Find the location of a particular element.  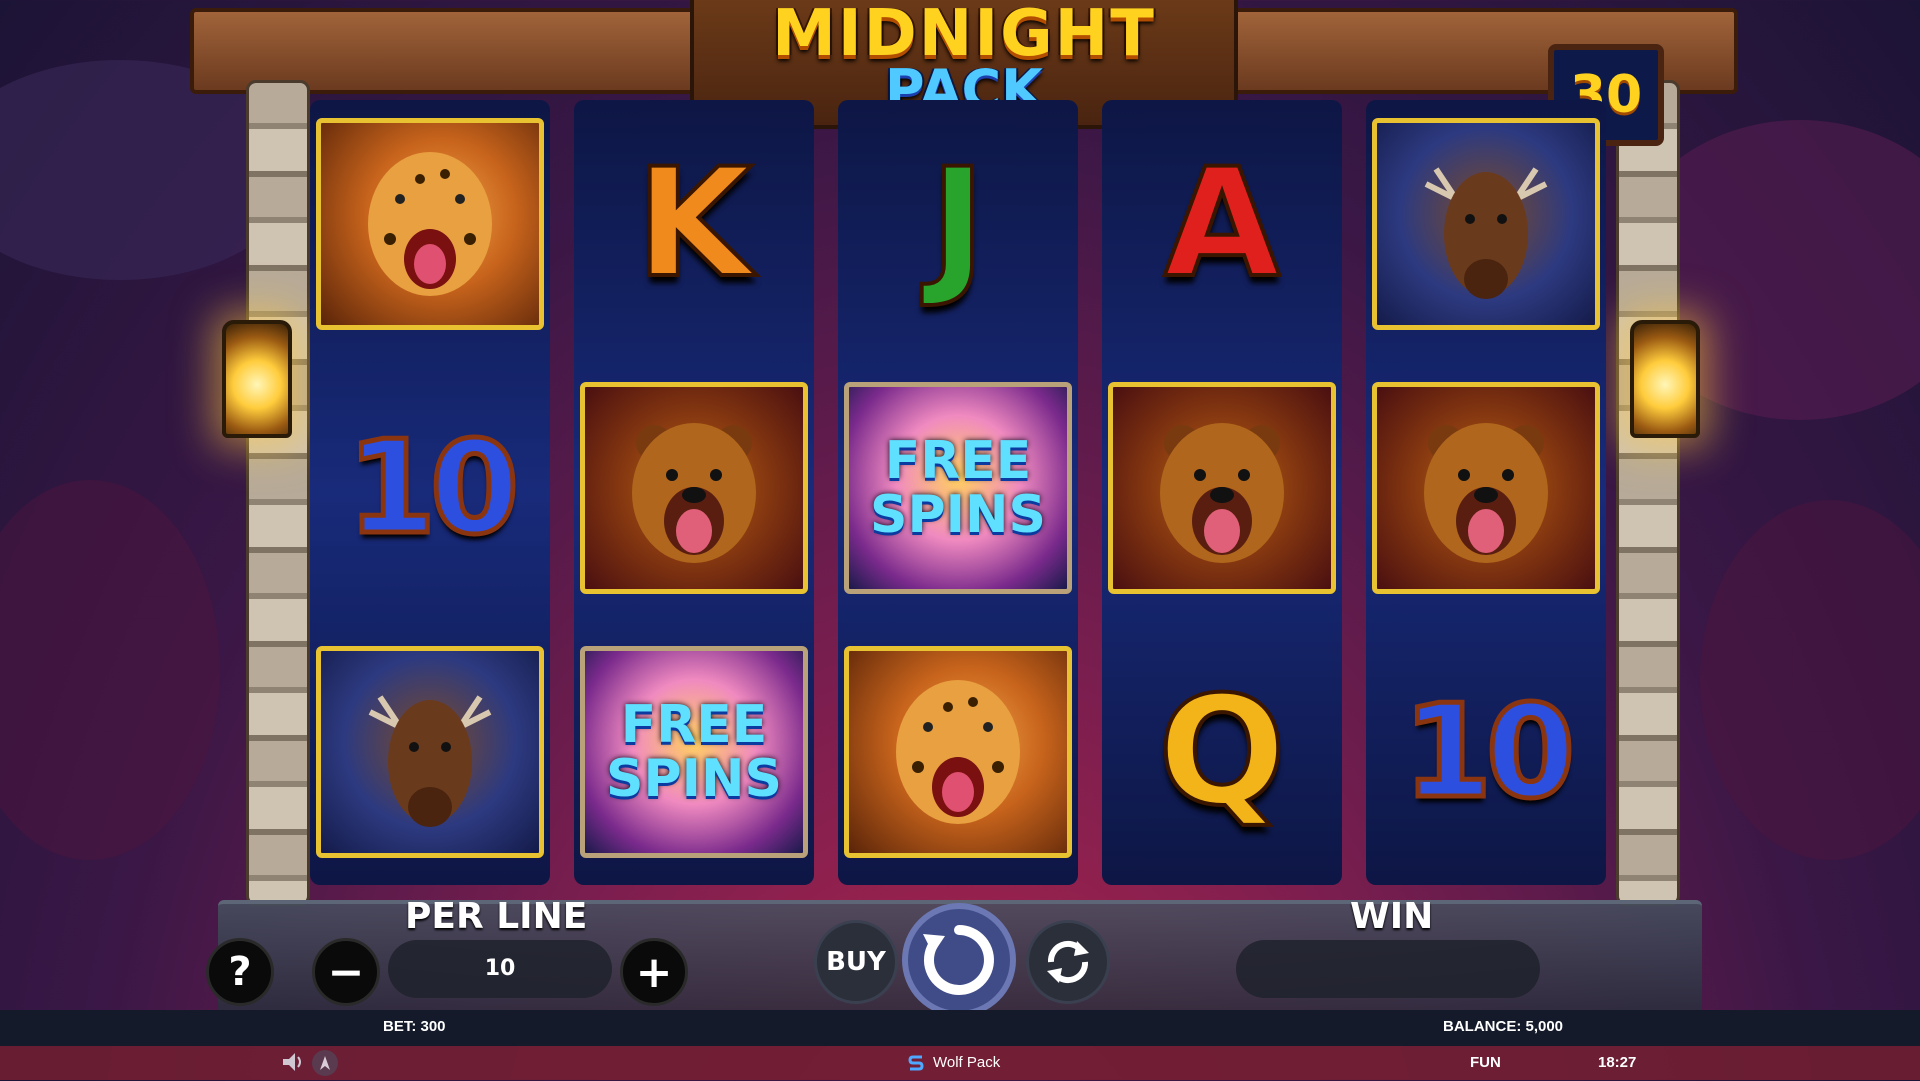

left-lantern is located at coordinates (257, 379).